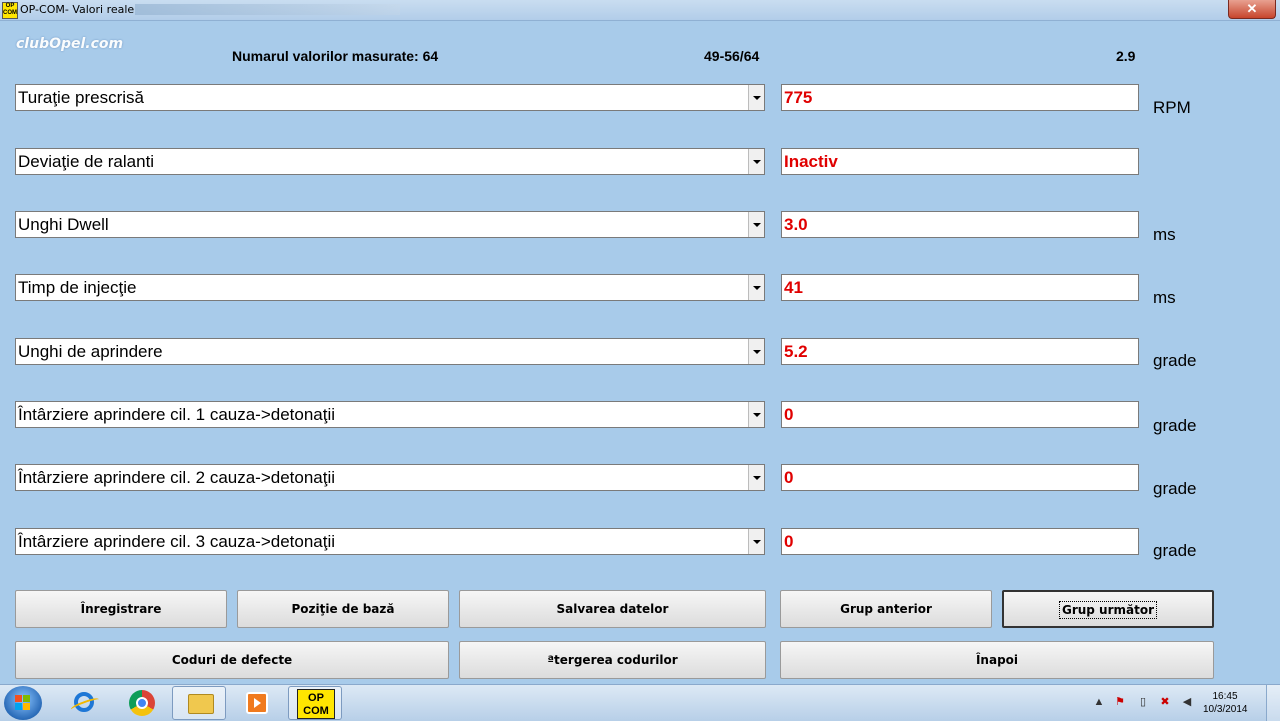 Image resolution: width=1280 pixels, height=721 pixels. I want to click on action-center-icon: ⚑, so click(1120, 702).